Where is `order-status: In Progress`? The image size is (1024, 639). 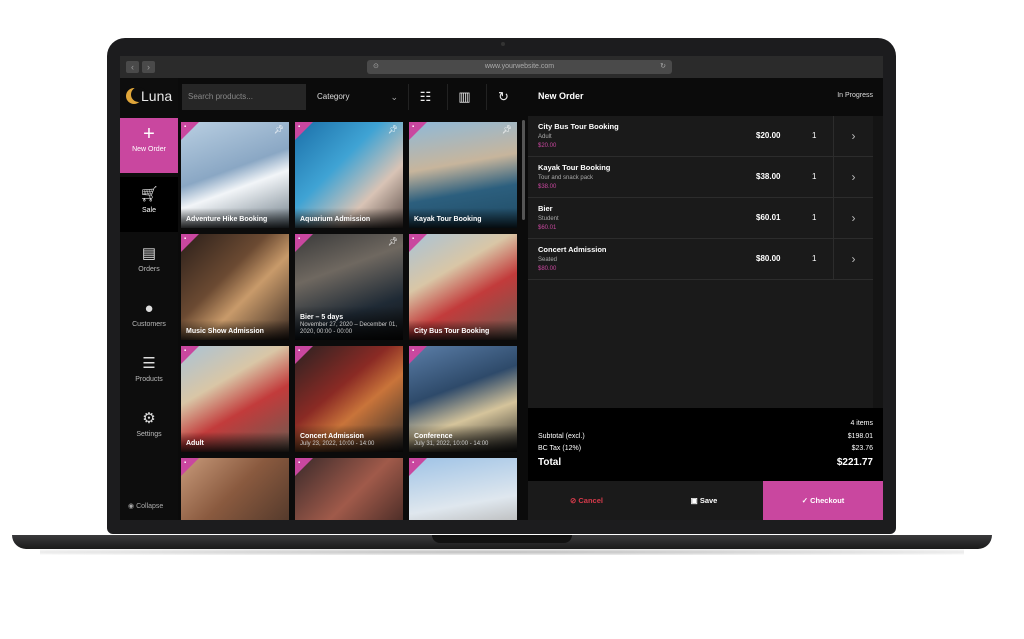 order-status: In Progress is located at coordinates (855, 95).